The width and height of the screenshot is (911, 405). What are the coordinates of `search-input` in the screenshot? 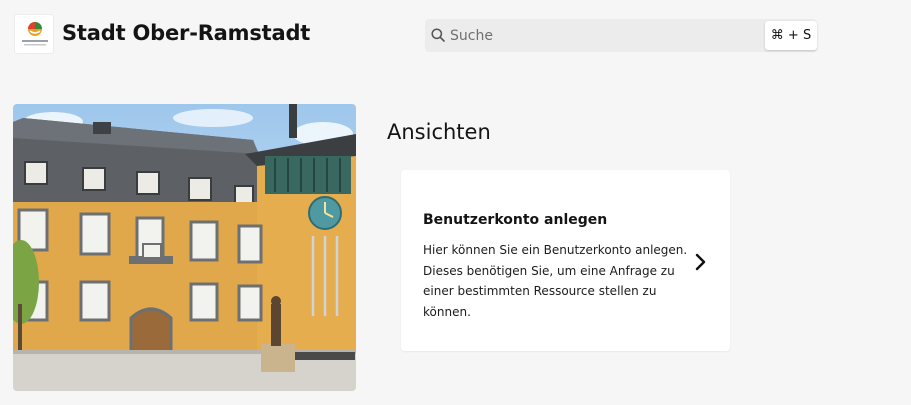 It's located at (605, 35).